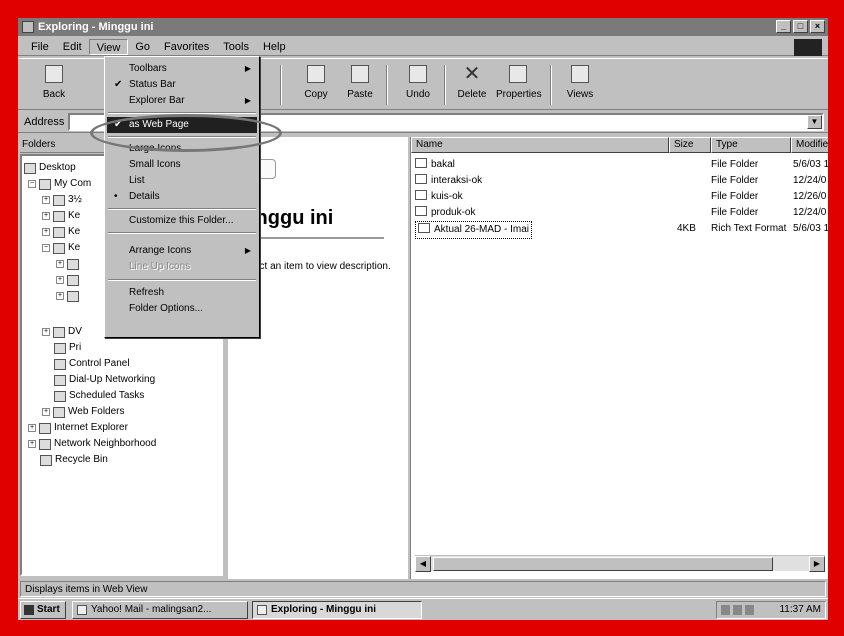  Describe the element at coordinates (99, 363) in the screenshot. I see `tree-label: Control Panel` at that location.